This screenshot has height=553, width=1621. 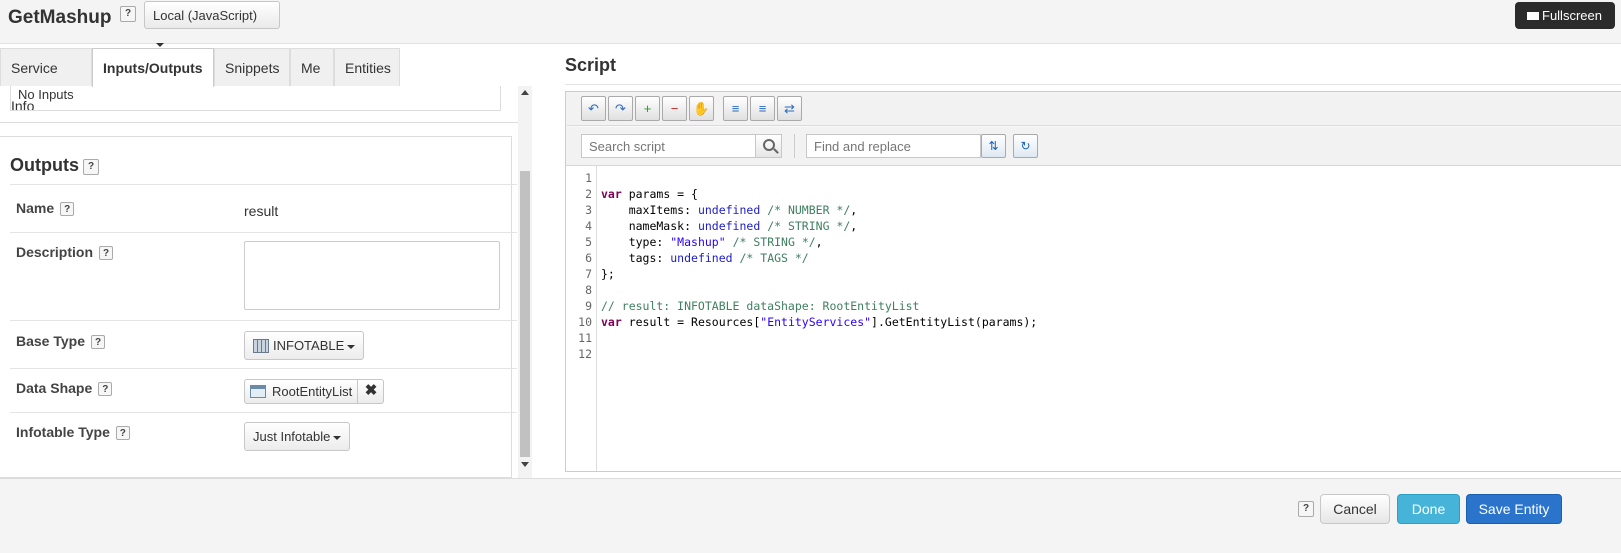 I want to click on footer-bar: ? Cancel Done Save Entity, so click(x=810, y=515).